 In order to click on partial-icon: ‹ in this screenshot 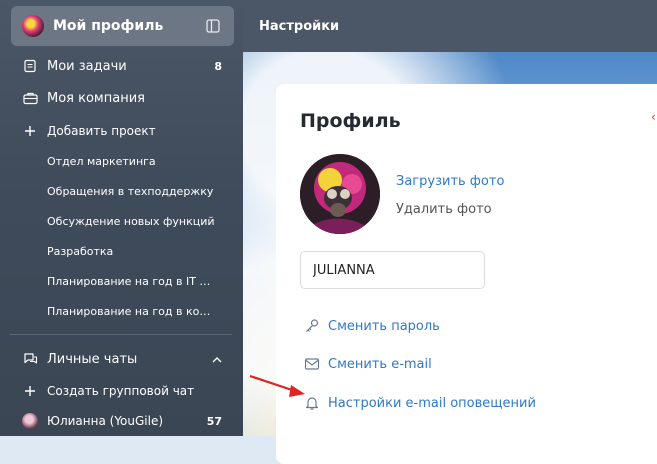, I will do `click(653, 117)`.